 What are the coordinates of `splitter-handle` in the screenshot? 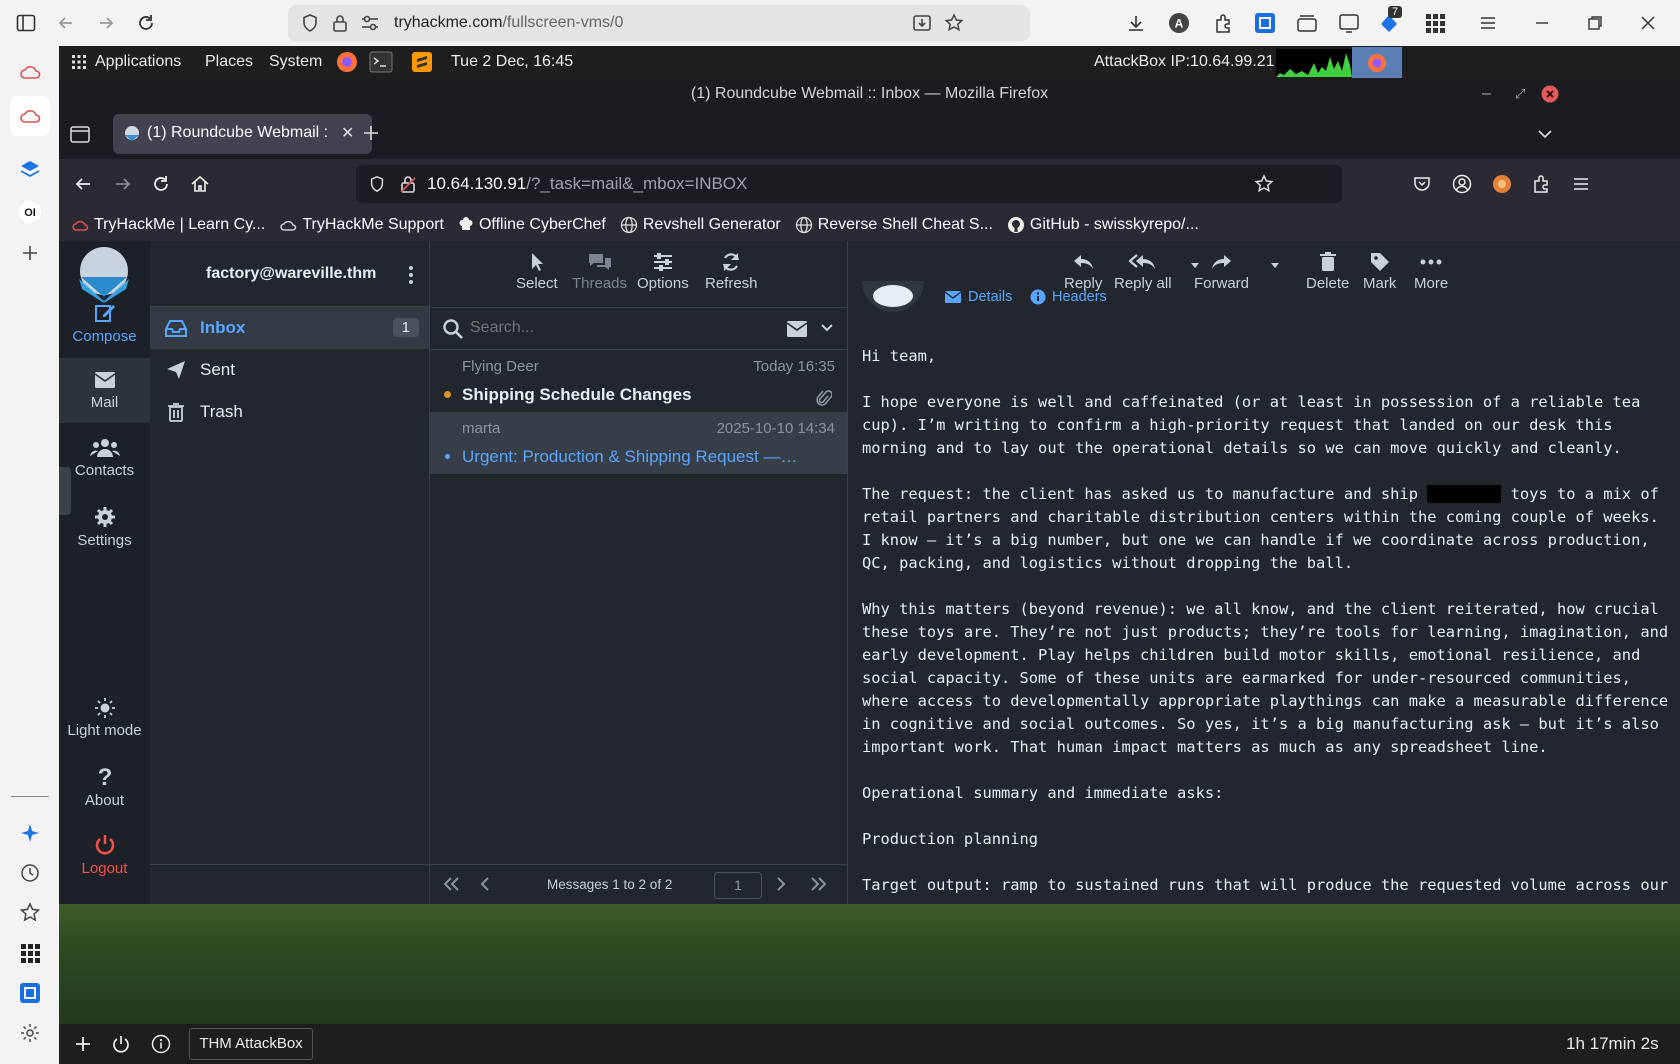 It's located at (65, 491).